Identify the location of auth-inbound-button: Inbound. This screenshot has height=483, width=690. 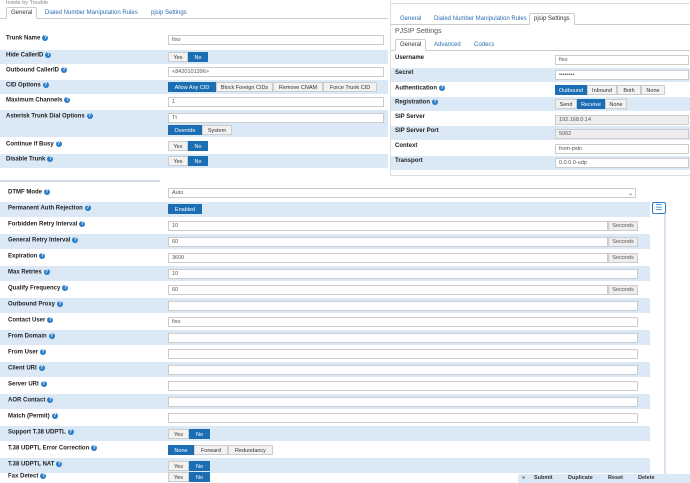
(602, 90).